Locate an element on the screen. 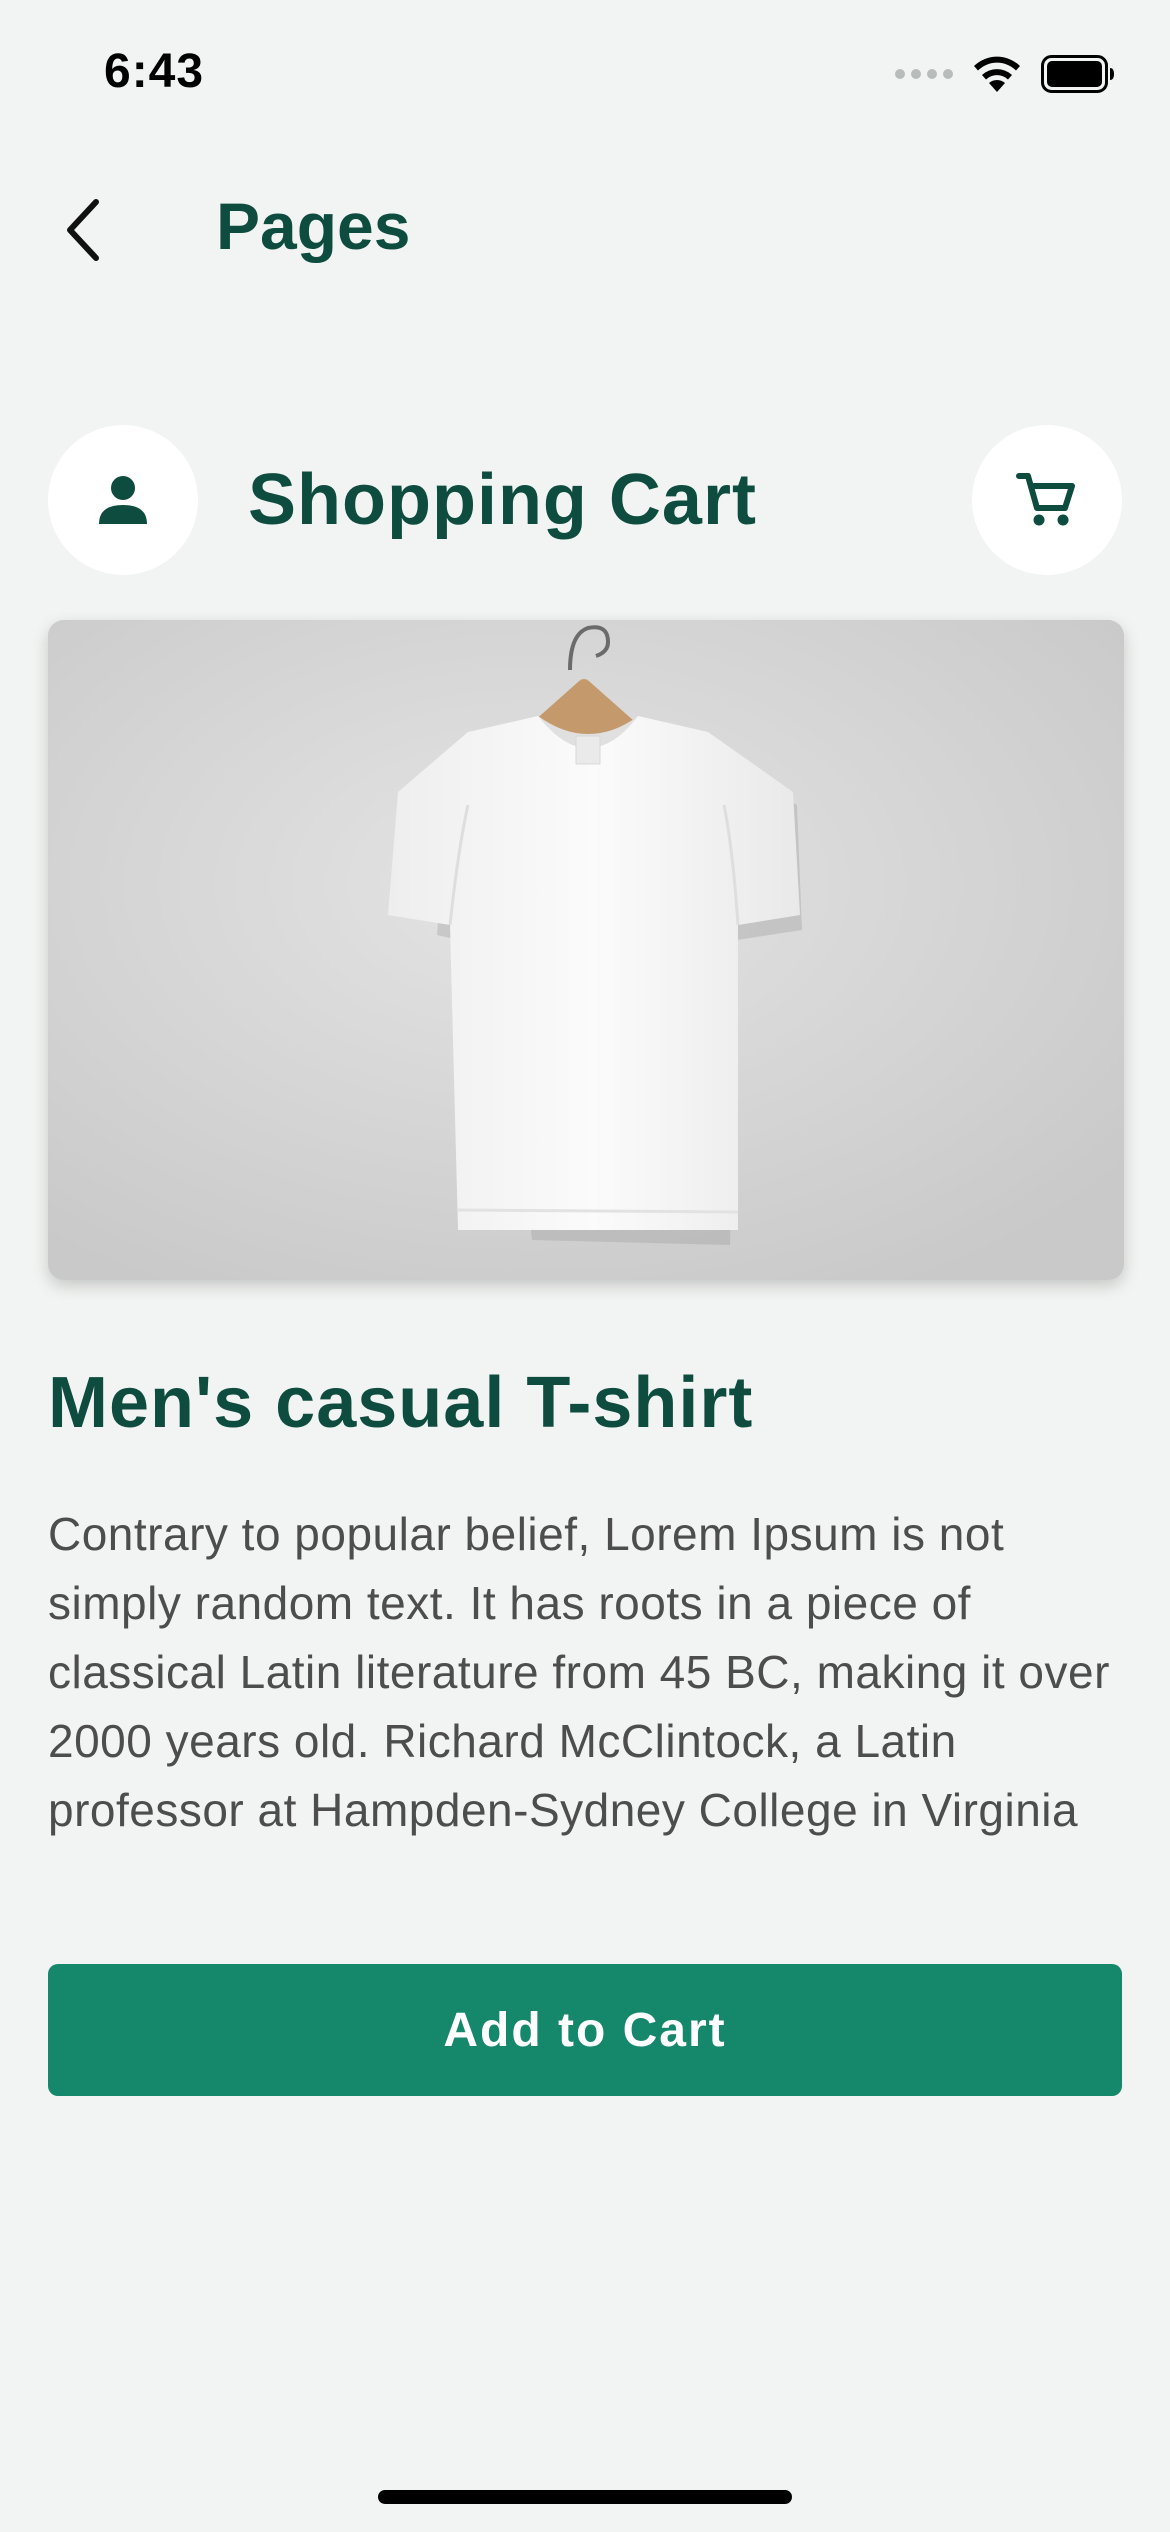 This screenshot has width=1170, height=2532. status-time: 6:43 is located at coordinates (154, 71).